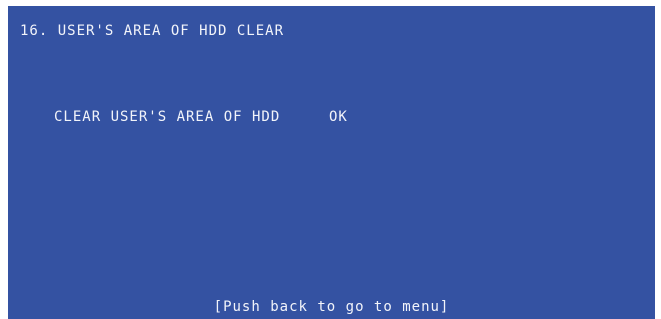 The image size is (661, 319). Describe the element at coordinates (338, 117) in the screenshot. I see `status-result: OK` at that location.